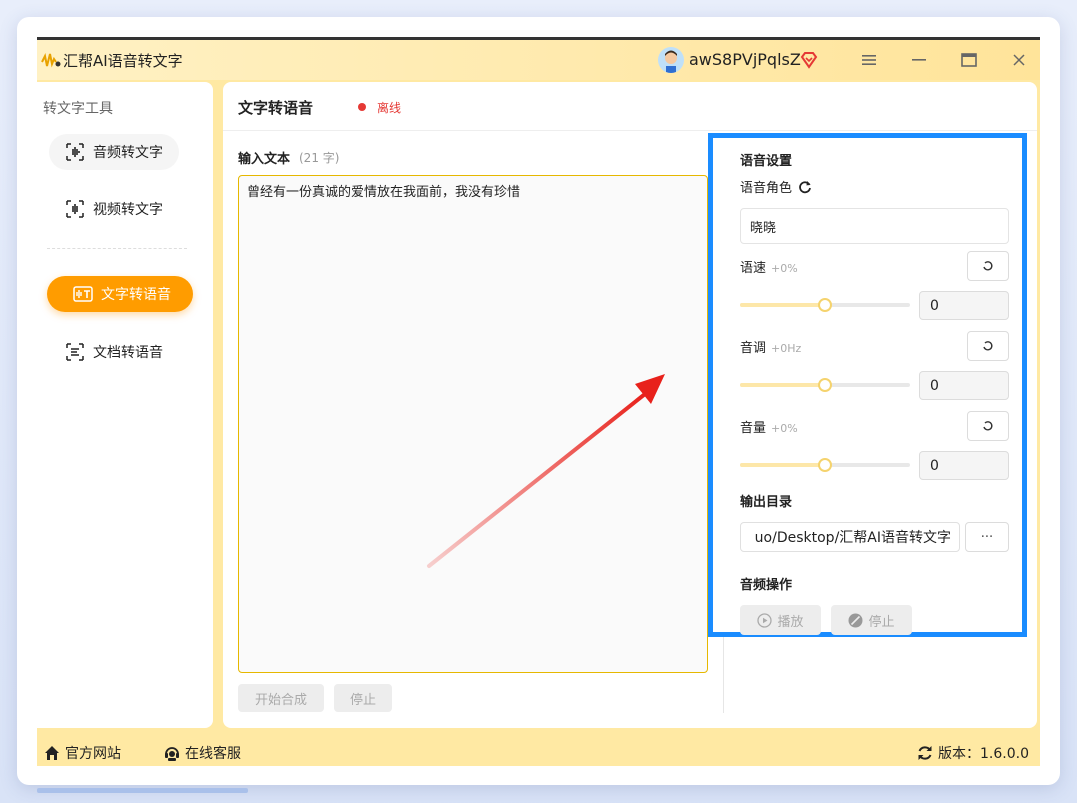 The width and height of the screenshot is (1077, 803). What do you see at coordinates (78, 109) in the screenshot?
I see `sidebar-title: 转文字工具` at bounding box center [78, 109].